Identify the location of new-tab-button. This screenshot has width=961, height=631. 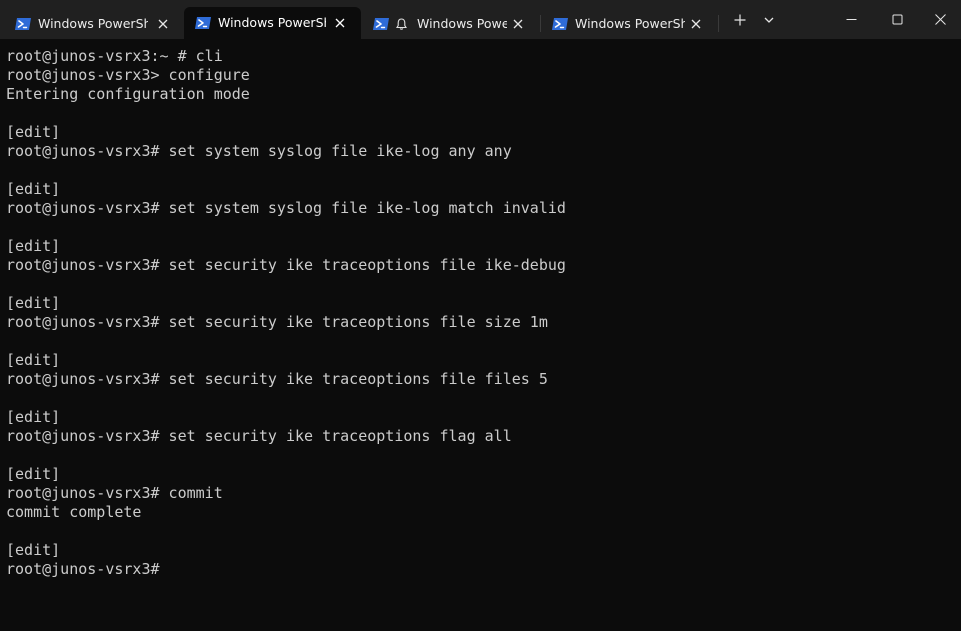
(740, 19).